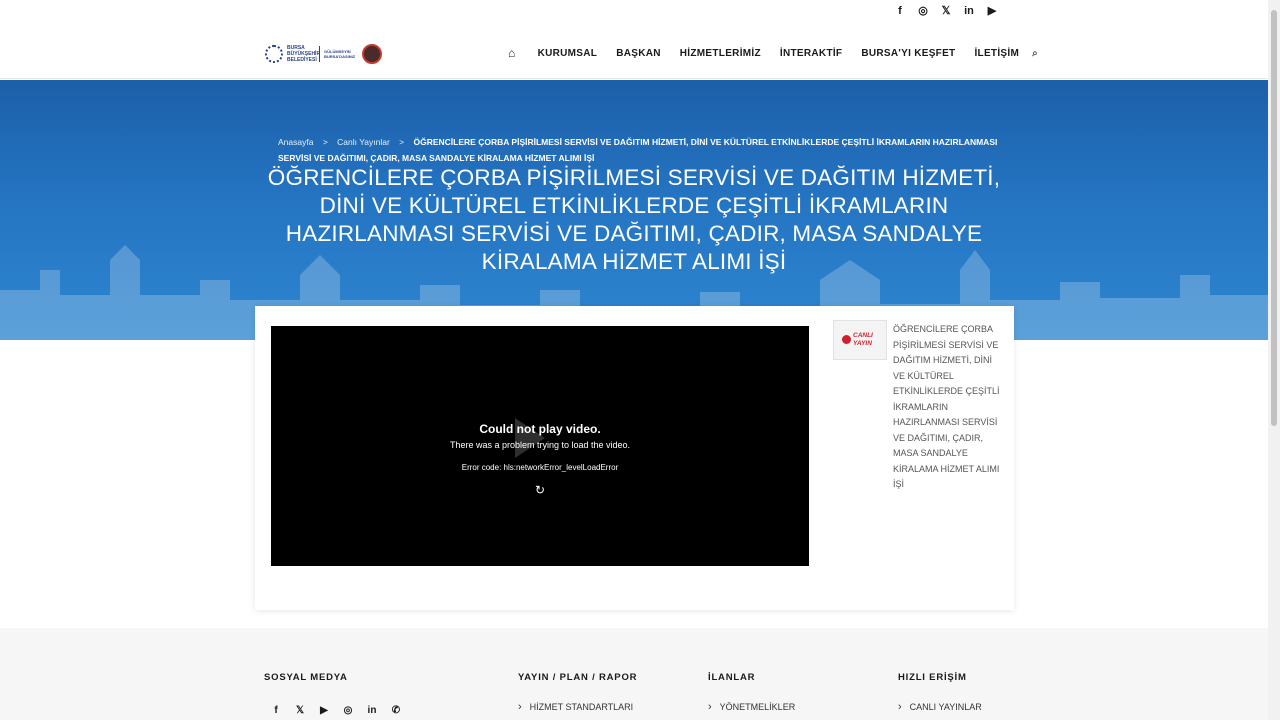 This screenshot has width=1280, height=720. Describe the element at coordinates (577, 692) in the screenshot. I see `footer-reports-column: YAYIN / PLAN / RAPOR HİZMET STANDARTLARI` at that location.